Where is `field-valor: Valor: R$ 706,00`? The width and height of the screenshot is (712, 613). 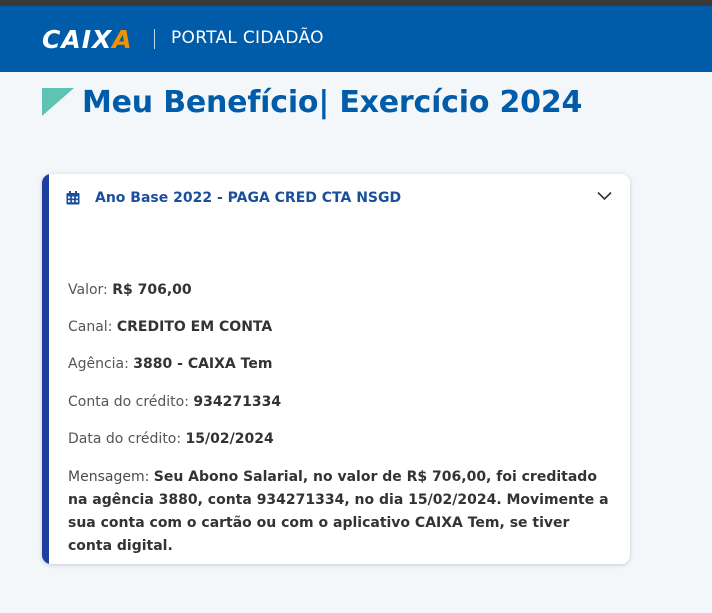
field-valor: Valor: R$ 706,00 is located at coordinates (130, 290).